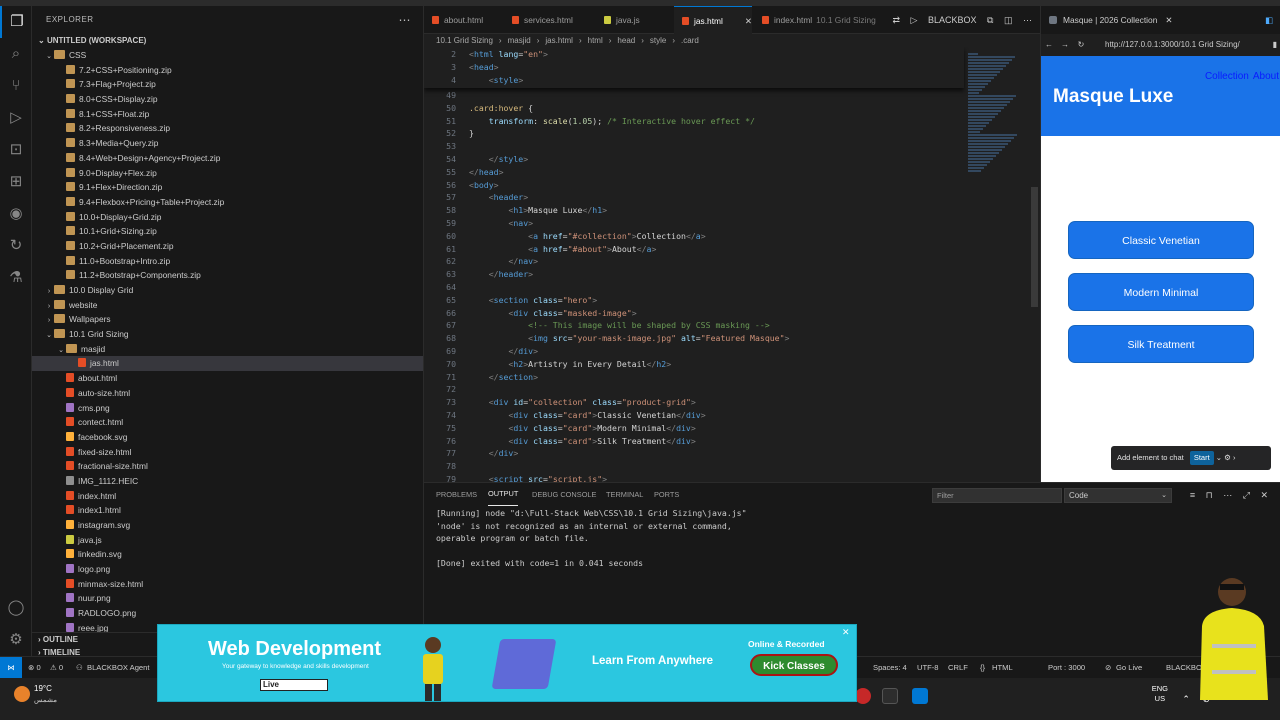 The height and width of the screenshot is (720, 1280). Describe the element at coordinates (618, 20) in the screenshot. I see `editor-tab: java.js` at that location.